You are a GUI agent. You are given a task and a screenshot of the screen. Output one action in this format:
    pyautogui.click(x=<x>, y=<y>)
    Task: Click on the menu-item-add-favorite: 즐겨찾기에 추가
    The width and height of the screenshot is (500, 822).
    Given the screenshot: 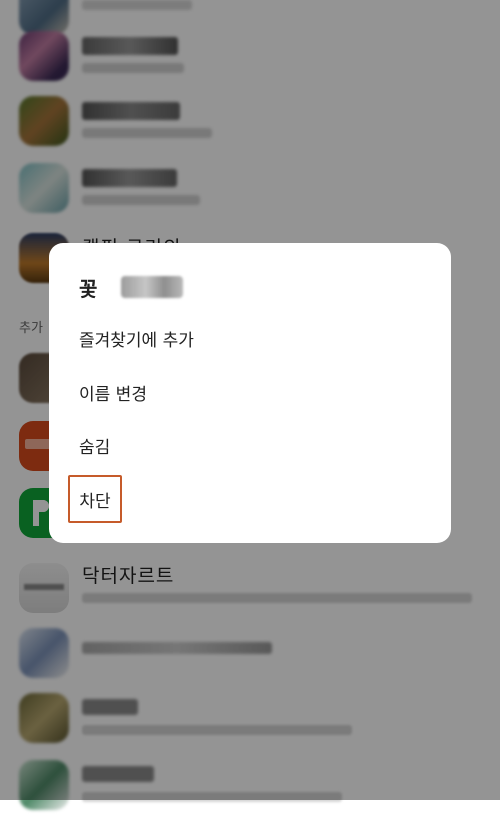 What is the action you would take?
    pyautogui.click(x=136, y=338)
    